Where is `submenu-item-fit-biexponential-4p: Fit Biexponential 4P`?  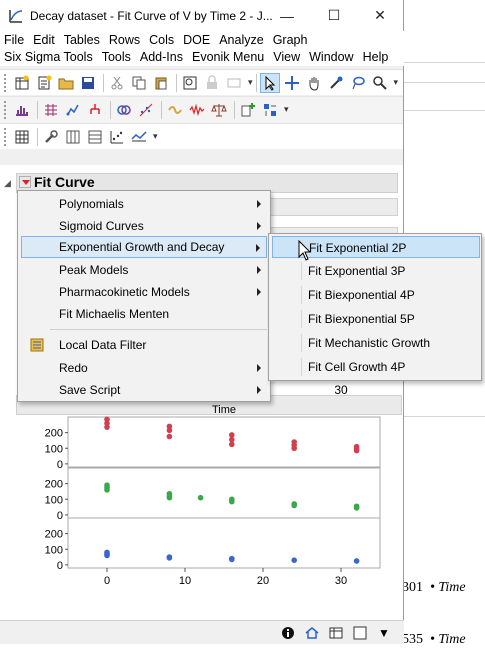
submenu-item-fit-biexponential-4p: Fit Biexponential 4P is located at coordinates (376, 295).